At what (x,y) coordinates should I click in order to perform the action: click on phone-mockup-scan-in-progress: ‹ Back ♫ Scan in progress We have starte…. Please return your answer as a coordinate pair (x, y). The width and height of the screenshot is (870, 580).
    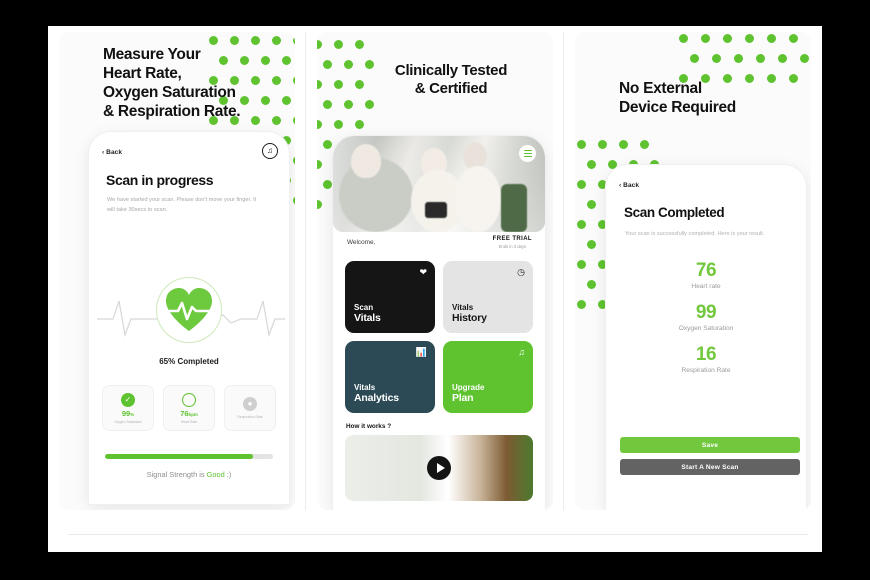
    Looking at the image, I should click on (189, 318).